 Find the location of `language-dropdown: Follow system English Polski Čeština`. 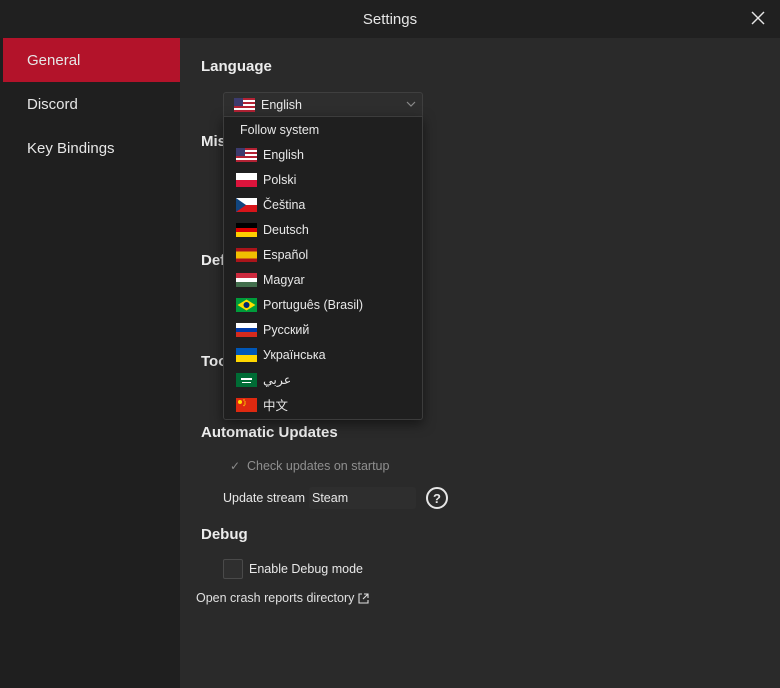

language-dropdown: Follow system English Polski Čeština is located at coordinates (323, 268).